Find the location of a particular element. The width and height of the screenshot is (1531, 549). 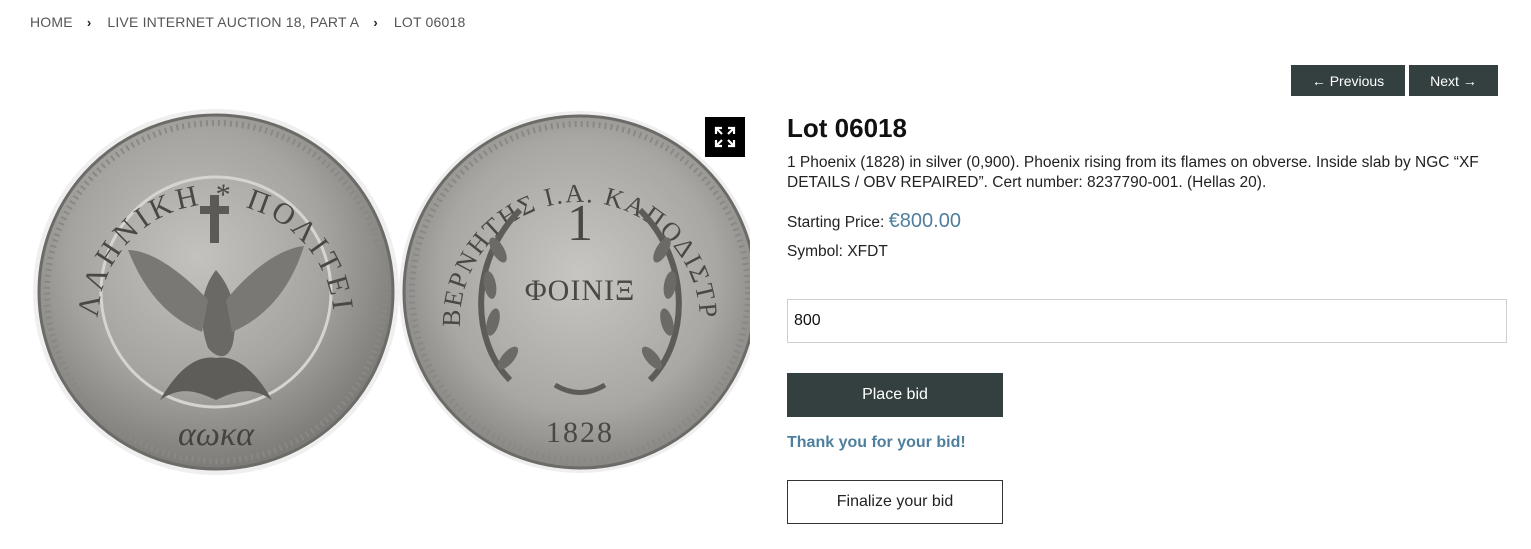

expand-icon is located at coordinates (725, 137).